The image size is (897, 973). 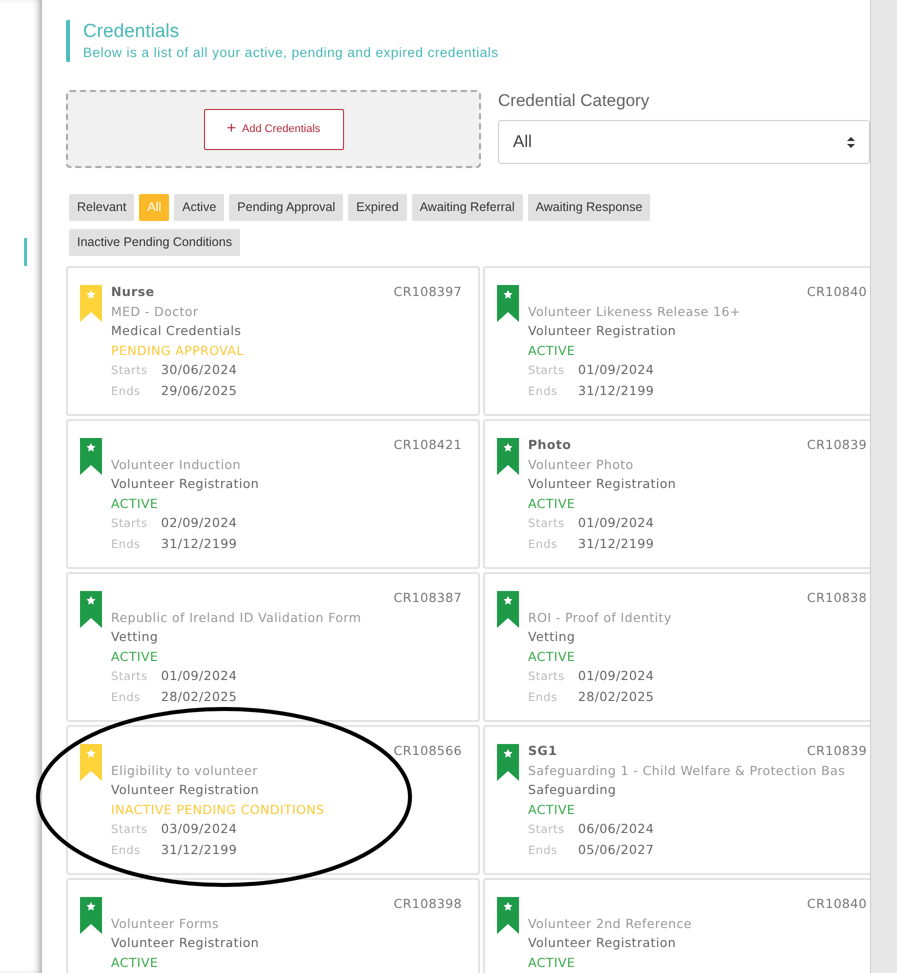 What do you see at coordinates (610, 923) in the screenshot?
I see `credential-type: Volunteer 2nd Reference` at bounding box center [610, 923].